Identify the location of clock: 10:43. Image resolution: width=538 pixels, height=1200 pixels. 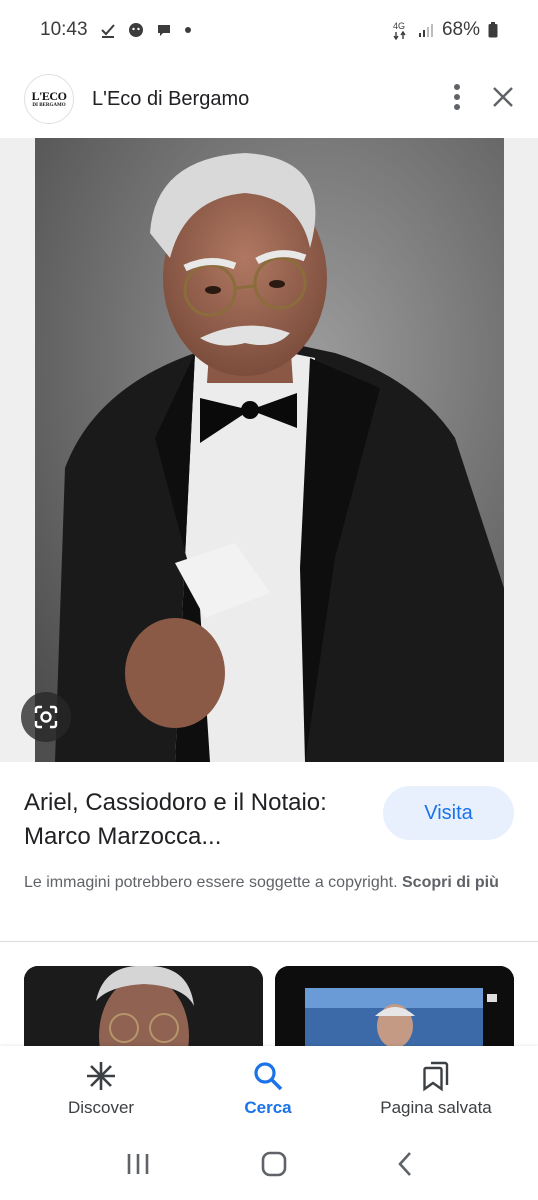
(64, 29).